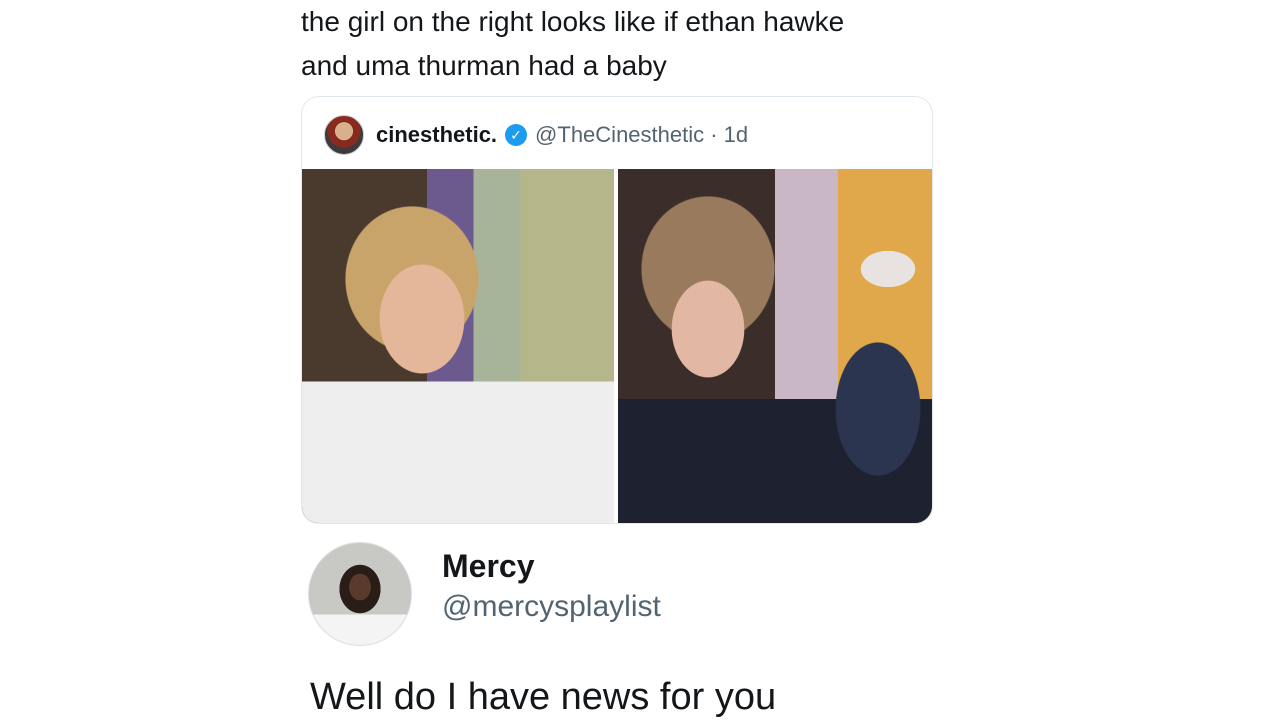 The image size is (1280, 720). What do you see at coordinates (775, 346) in the screenshot?
I see `quoted-photo-right` at bounding box center [775, 346].